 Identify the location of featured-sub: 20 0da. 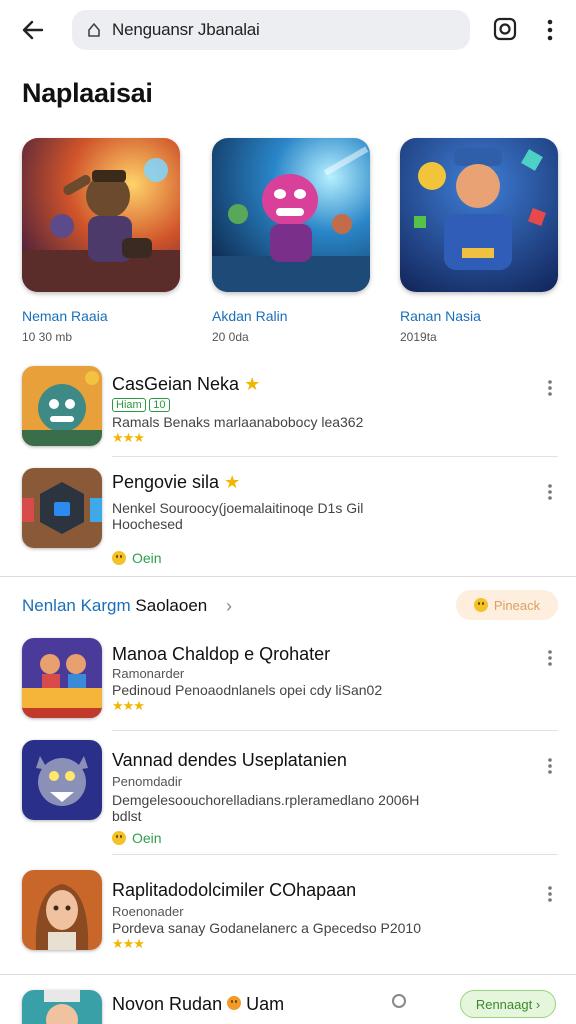
(230, 337).